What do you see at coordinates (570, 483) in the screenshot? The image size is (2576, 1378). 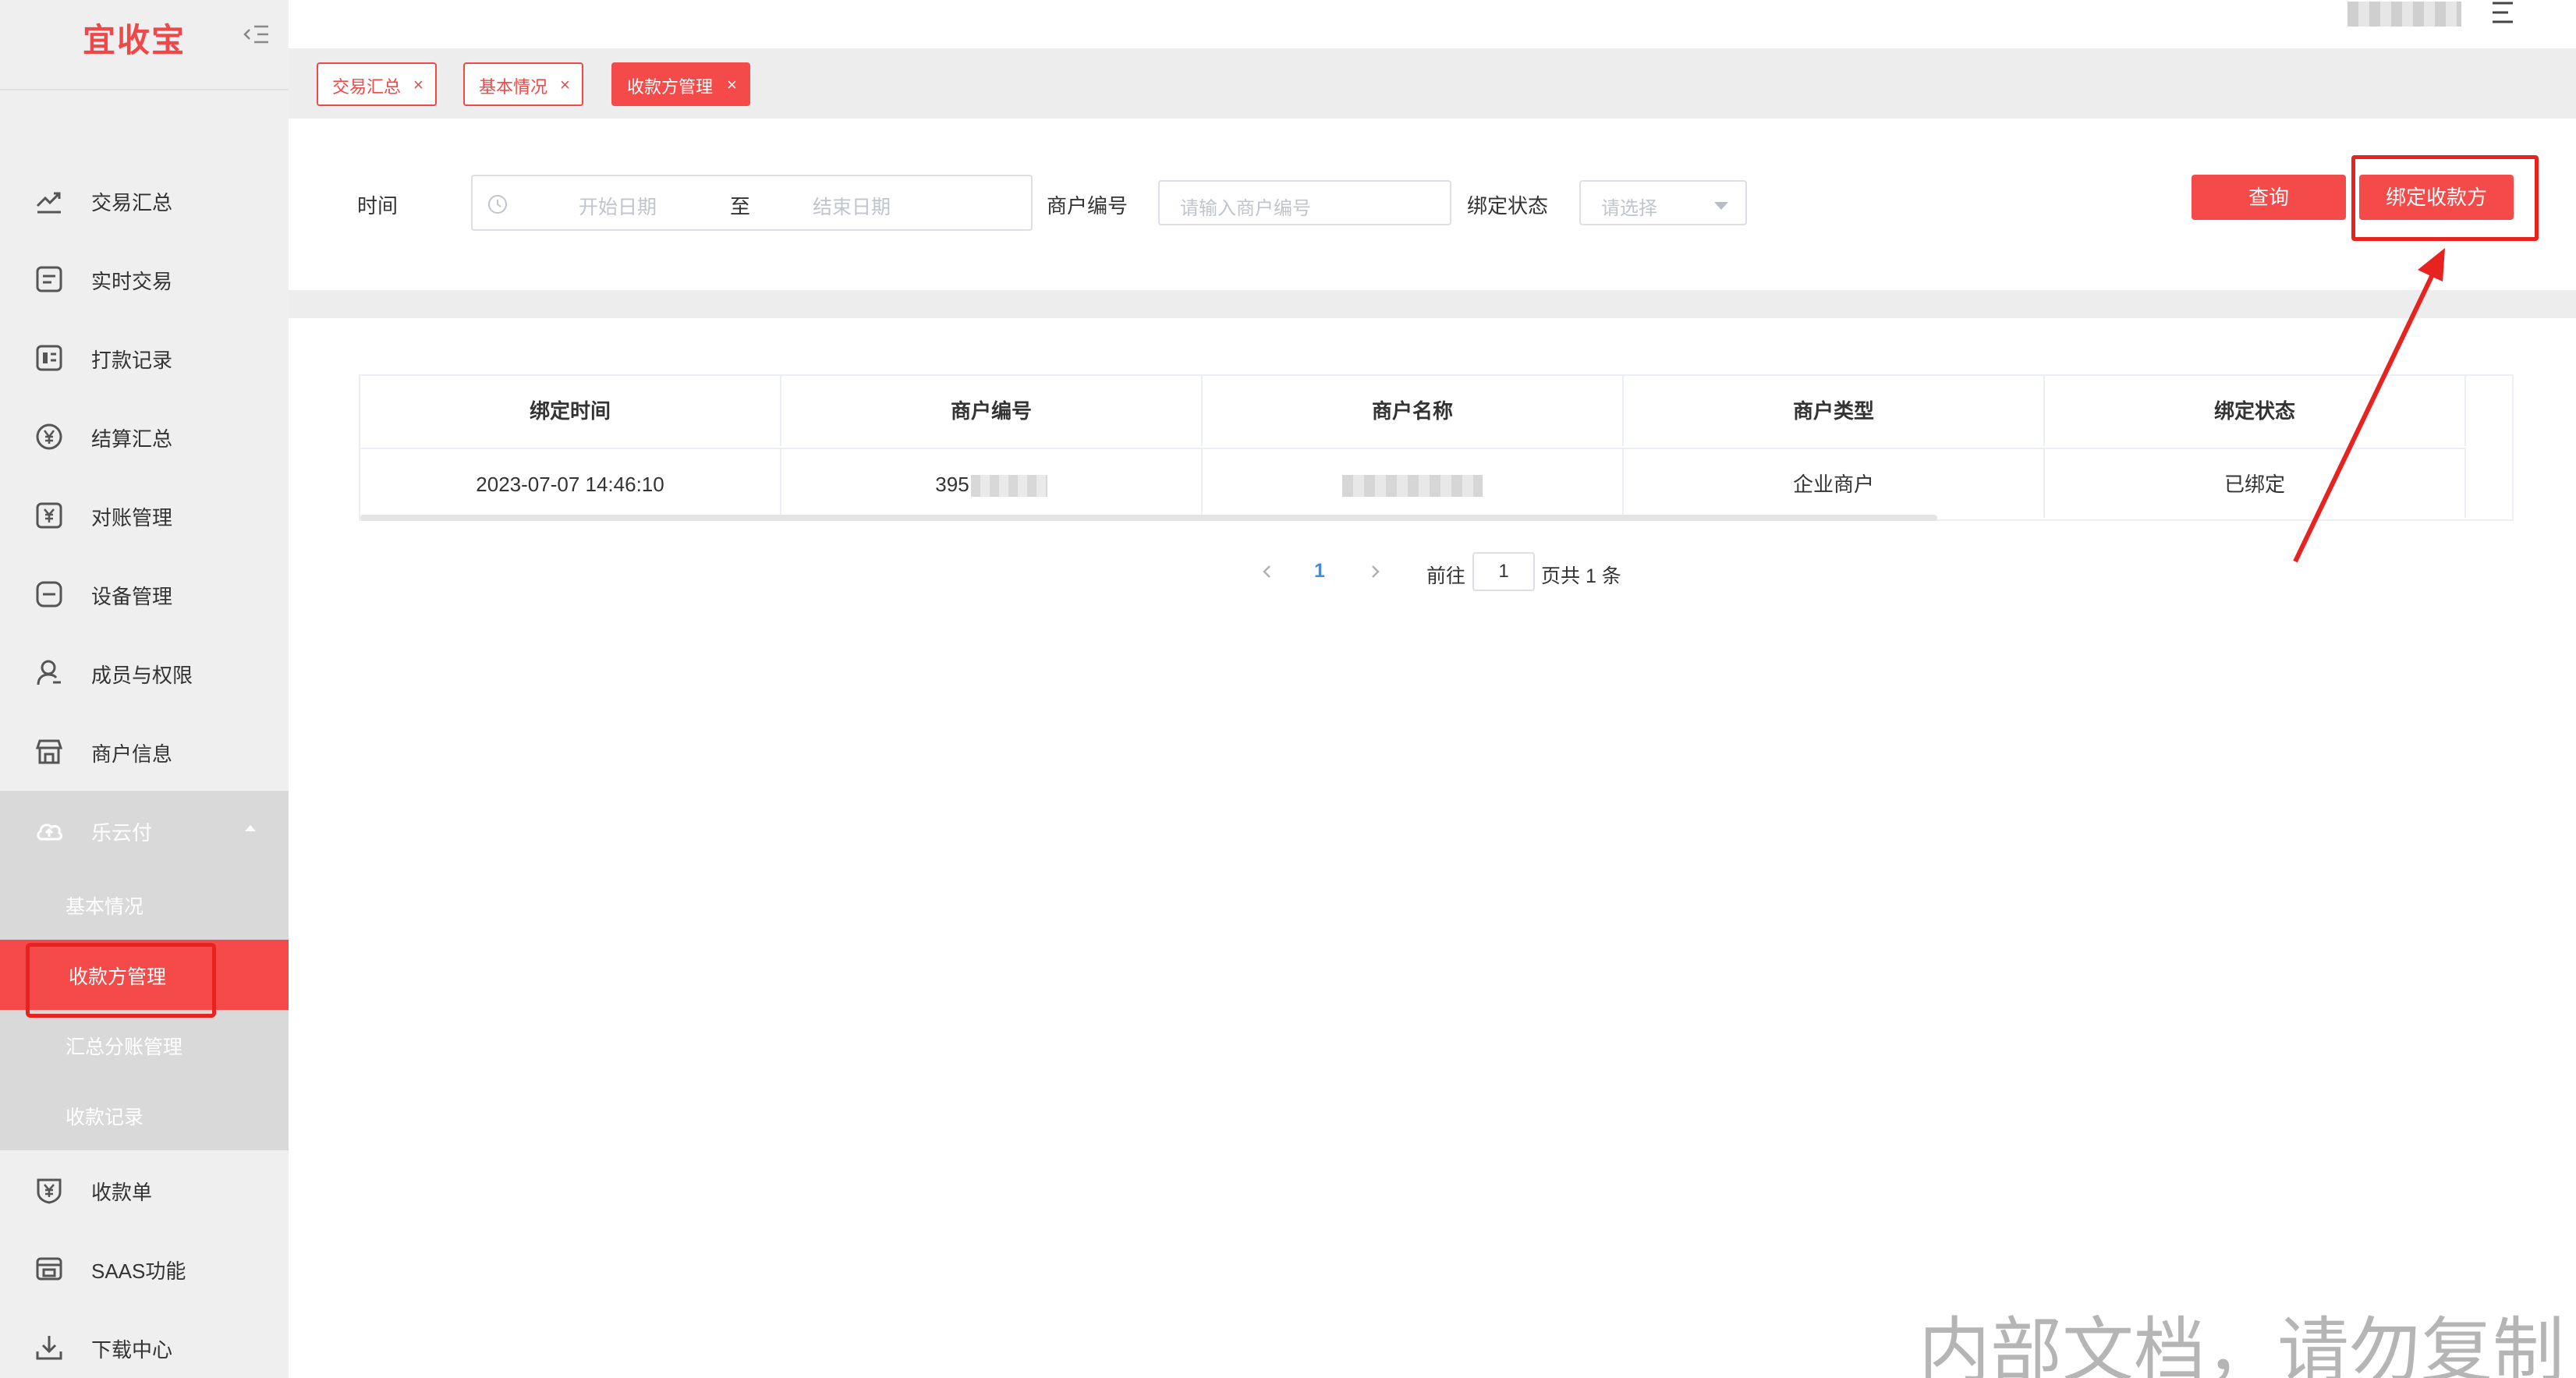 I see `cell-bind-time: 2023-07-07 14:46:10` at bounding box center [570, 483].